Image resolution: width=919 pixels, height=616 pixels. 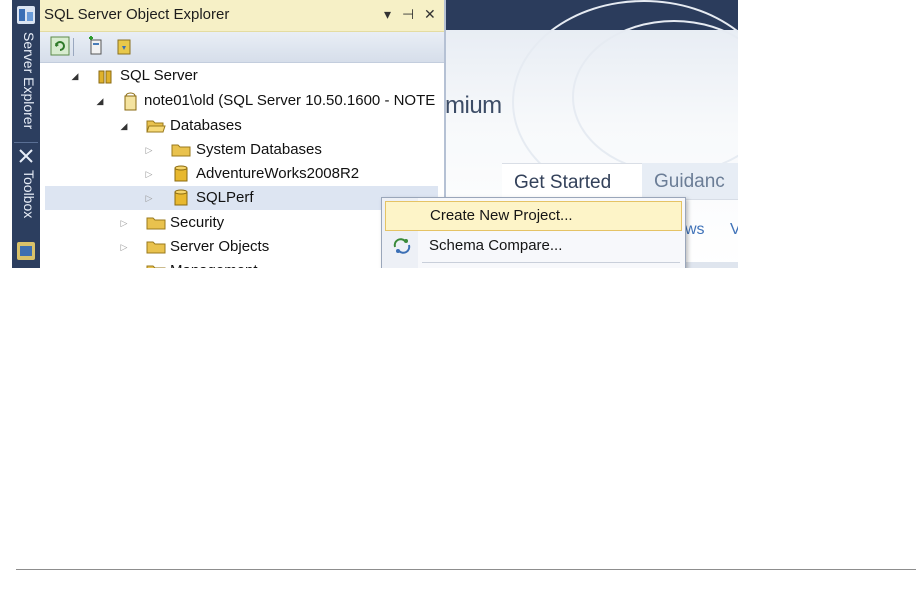 I want to click on data-sources-icon, so click(x=26, y=251).